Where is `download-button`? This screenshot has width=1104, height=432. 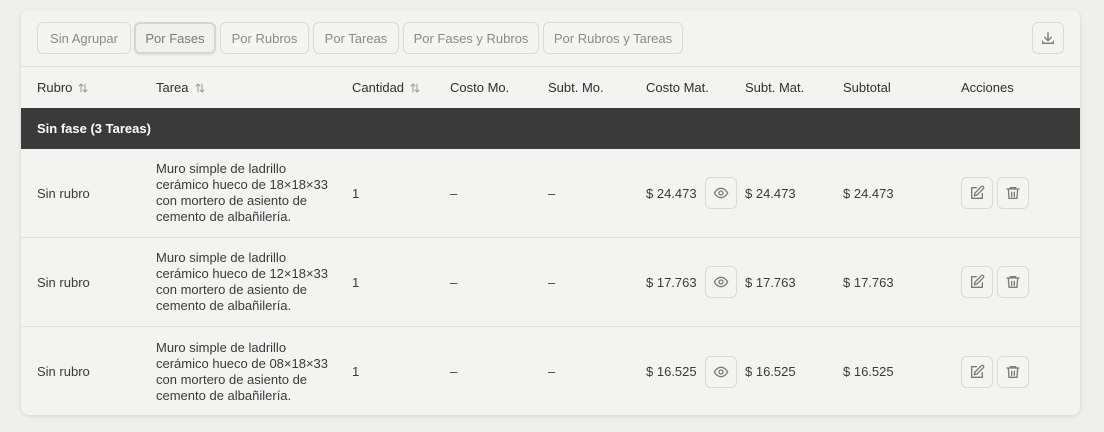 download-button is located at coordinates (1048, 38).